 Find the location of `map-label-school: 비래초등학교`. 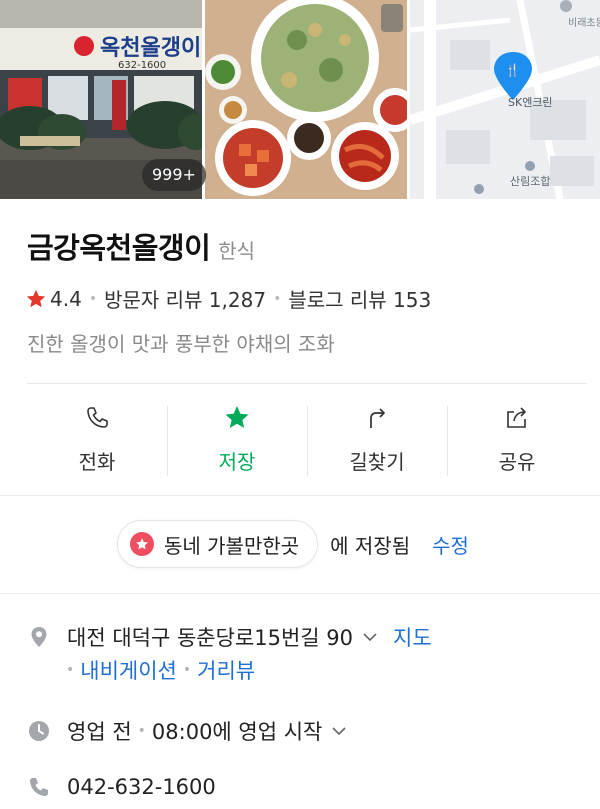

map-label-school: 비래초등학교 is located at coordinates (584, 23).